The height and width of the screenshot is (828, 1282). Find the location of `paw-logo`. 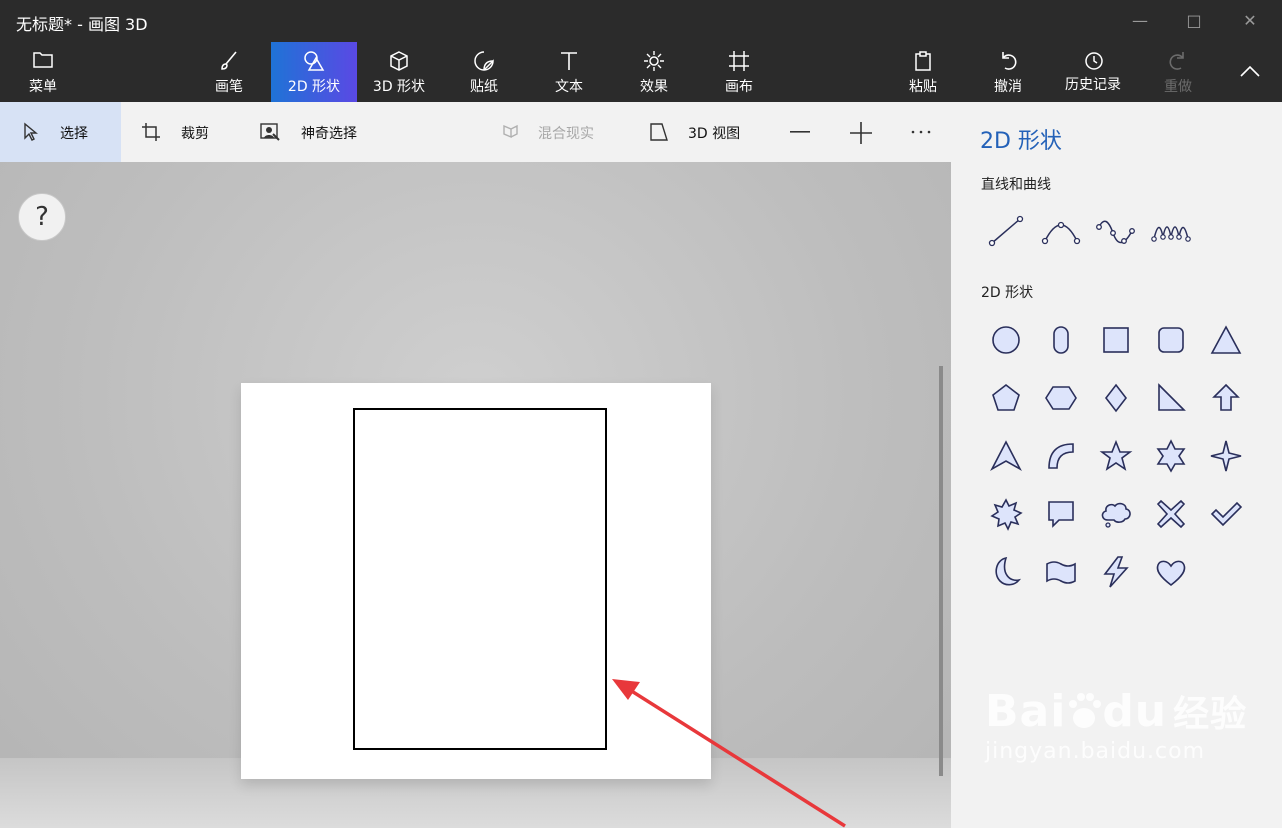

paw-logo is located at coordinates (1084, 710).